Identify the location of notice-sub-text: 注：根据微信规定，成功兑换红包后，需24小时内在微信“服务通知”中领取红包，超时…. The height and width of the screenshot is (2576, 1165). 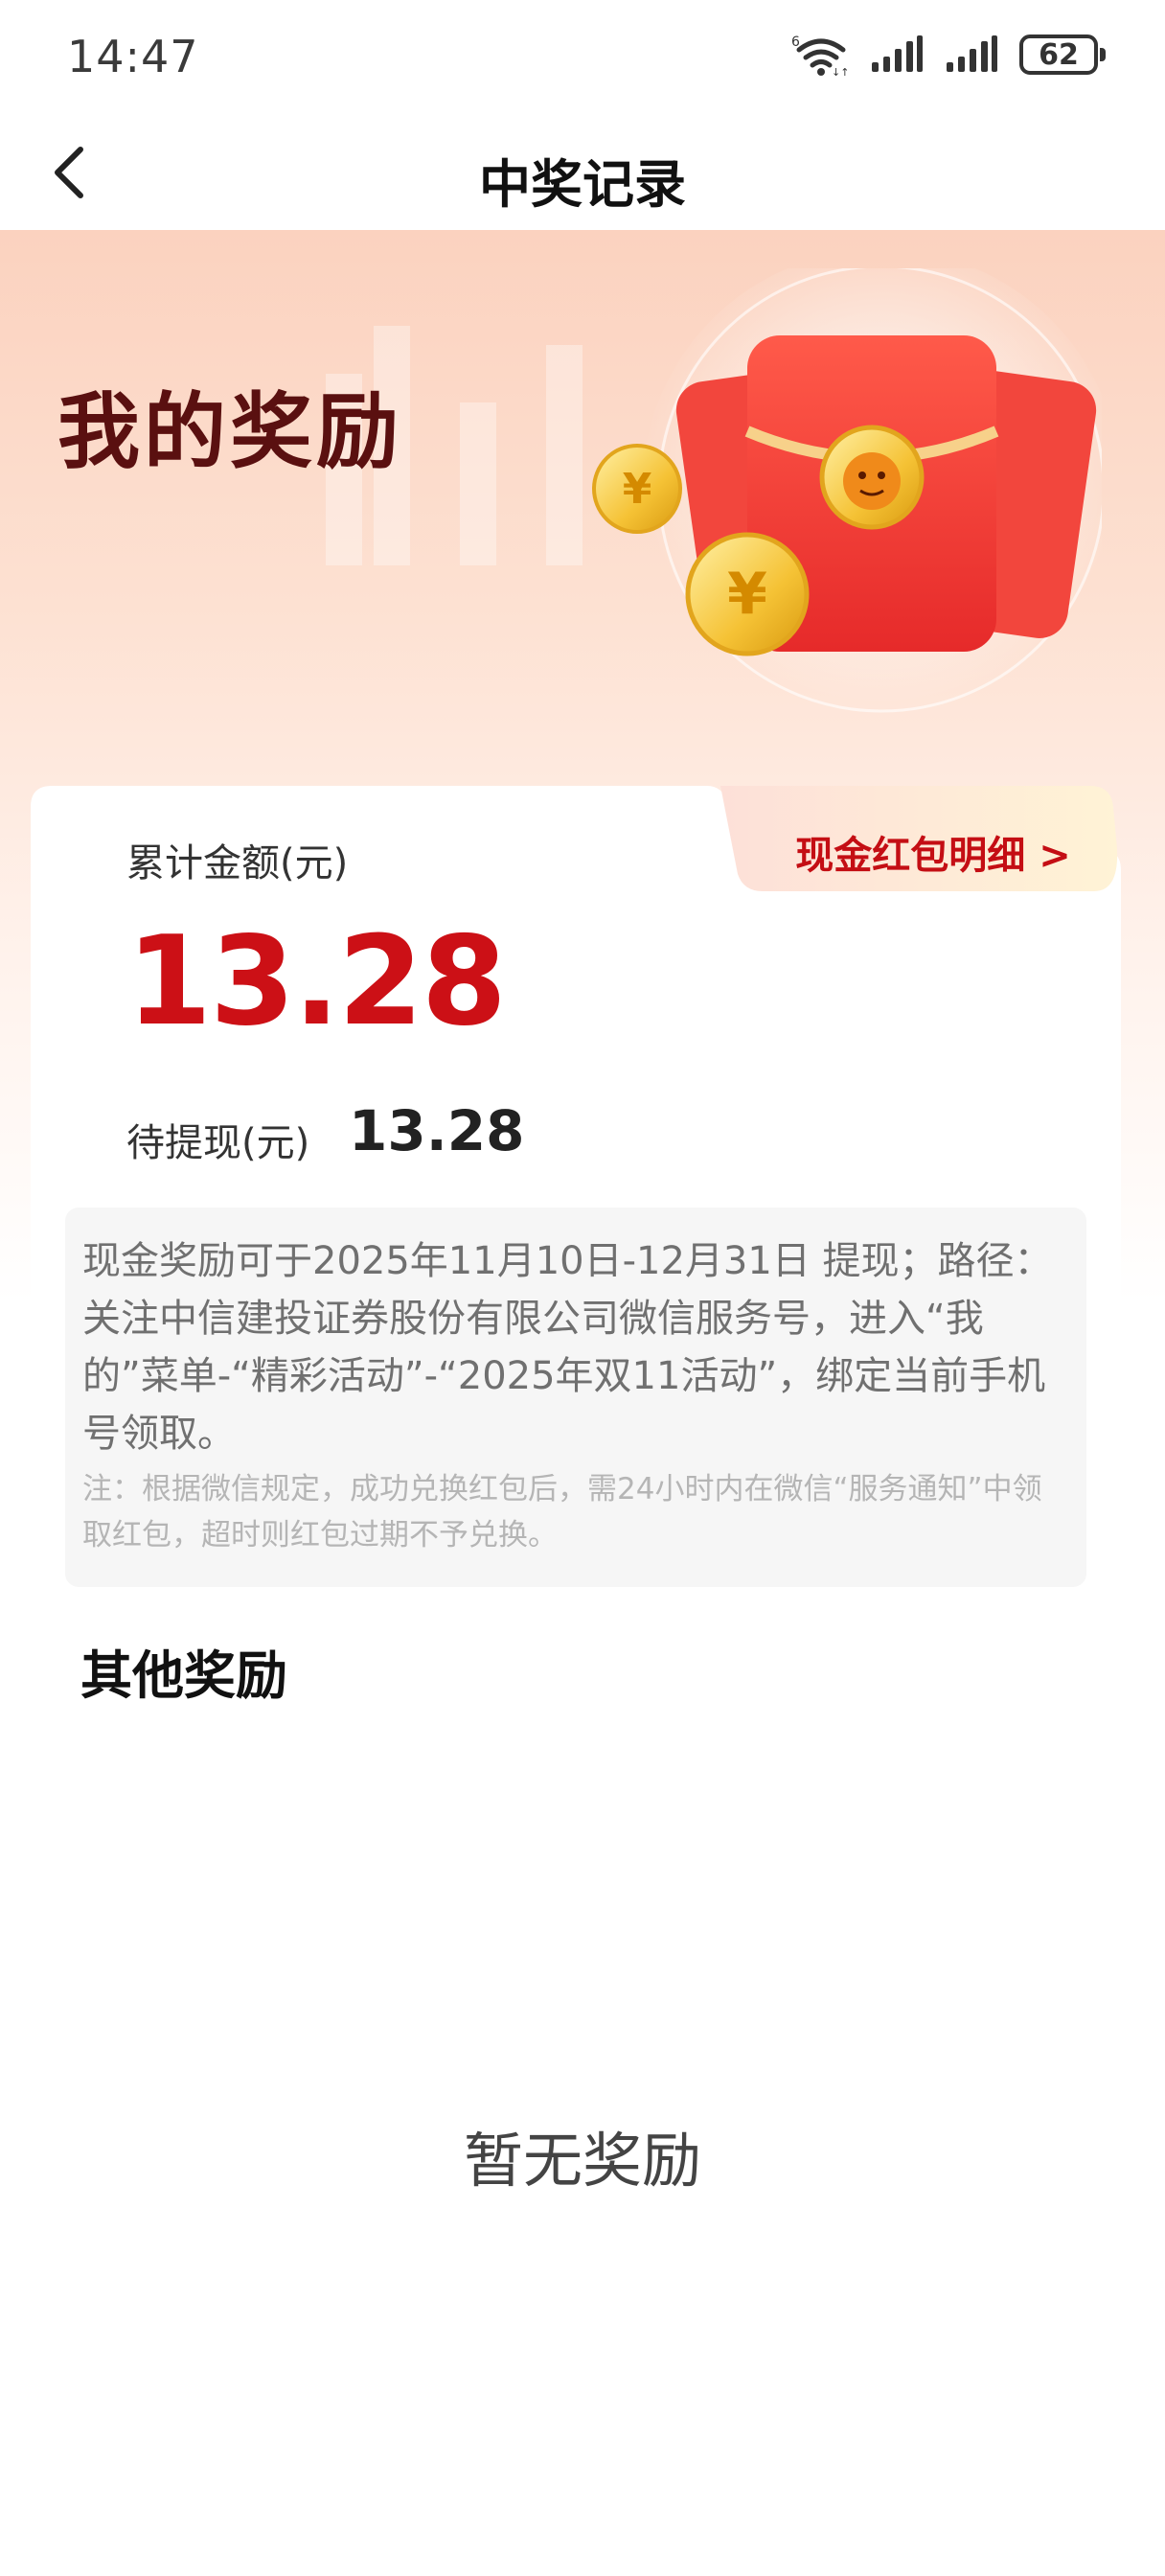
(562, 1512).